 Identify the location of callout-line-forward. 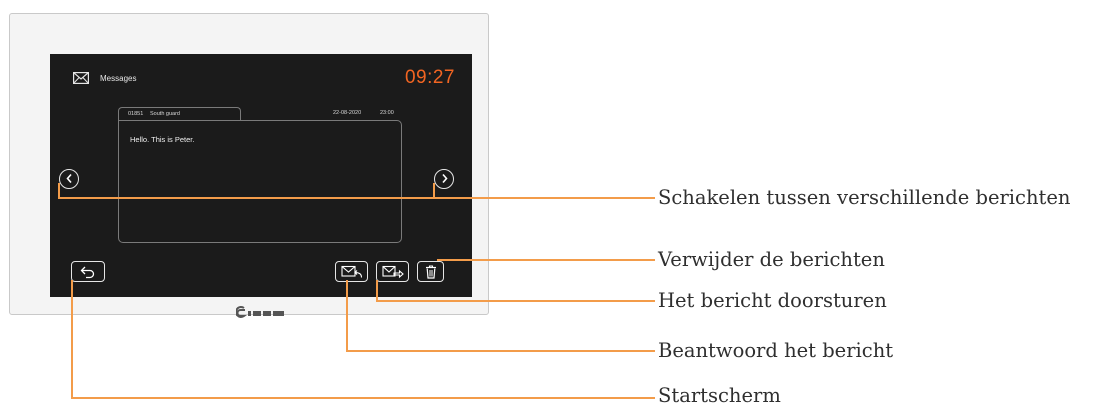
(515, 291).